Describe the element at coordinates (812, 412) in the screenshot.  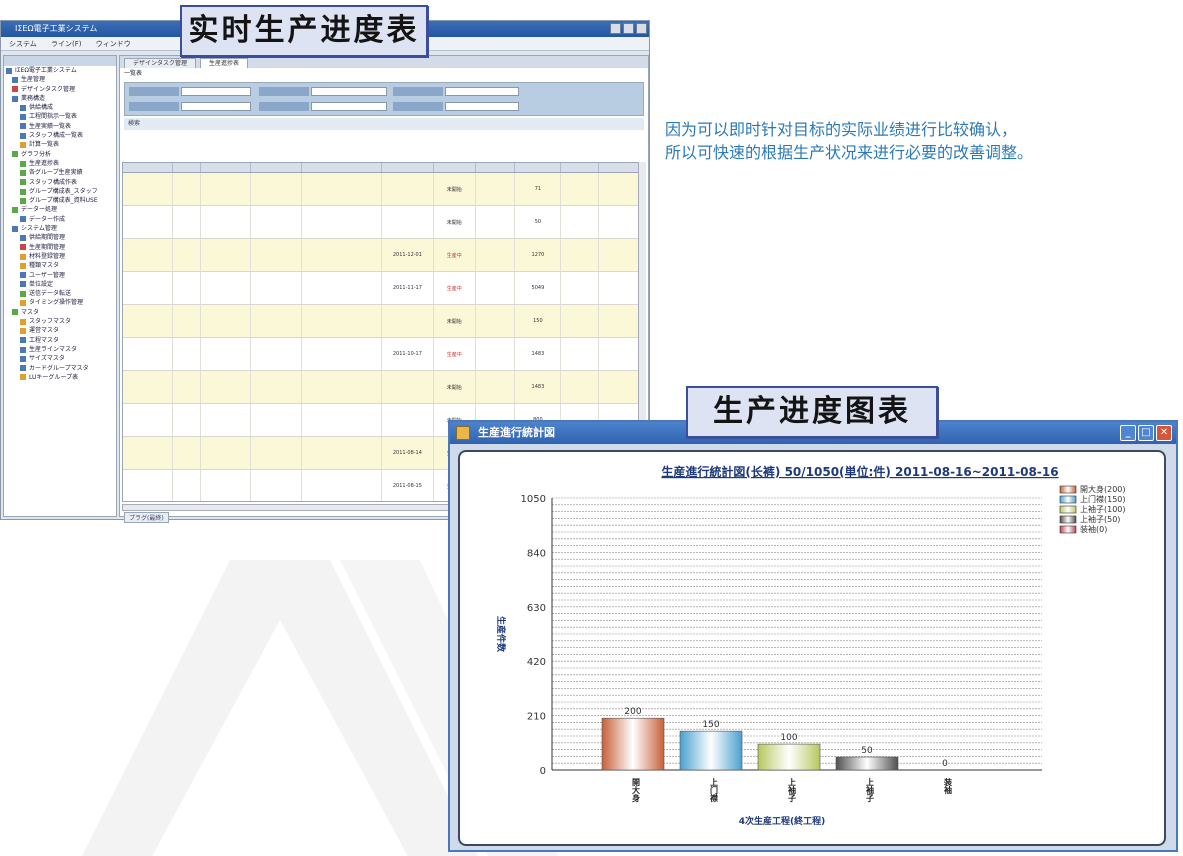
I see `progress-chart-label: 生产进度图表` at that location.